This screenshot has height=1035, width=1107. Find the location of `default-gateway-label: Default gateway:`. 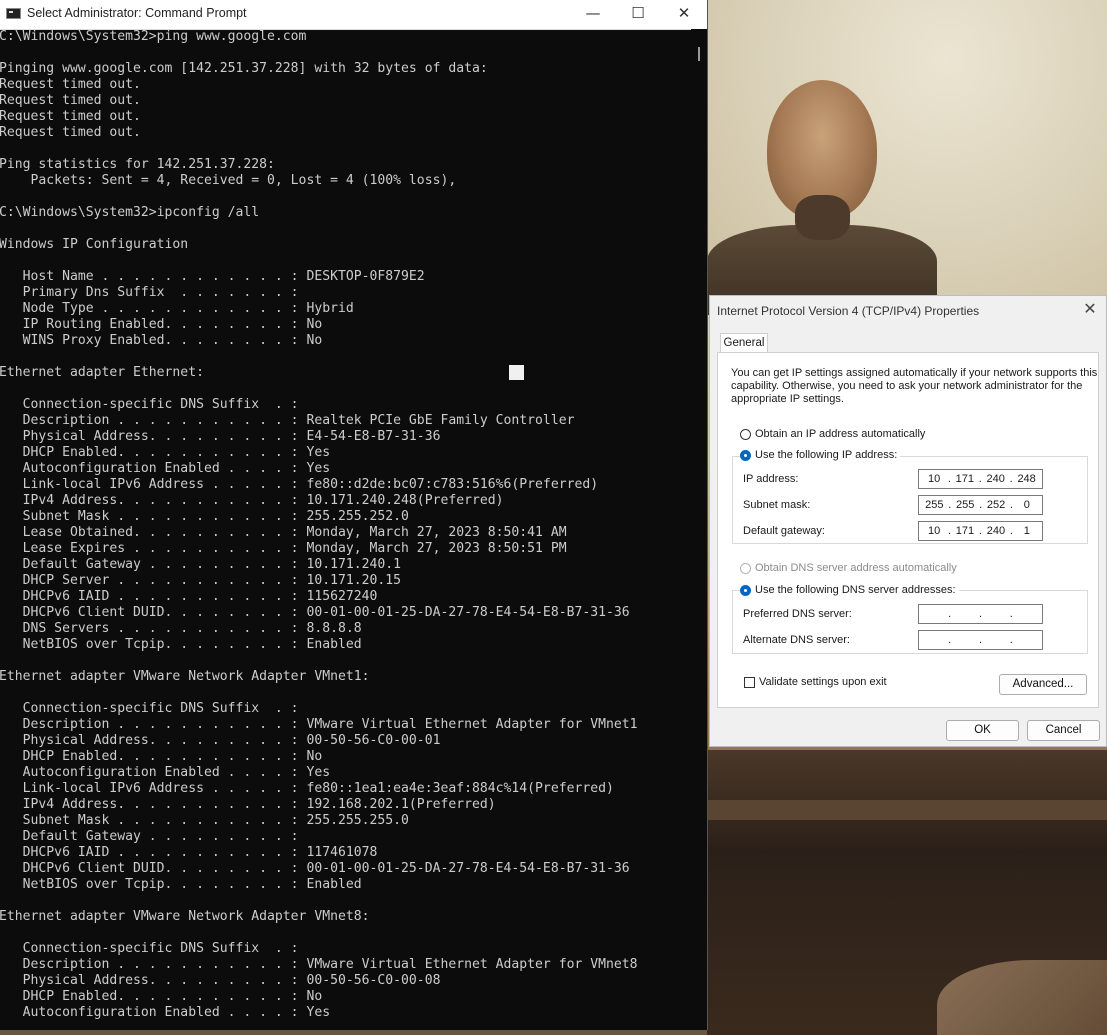

default-gateway-label: Default gateway: is located at coordinates (784, 531).